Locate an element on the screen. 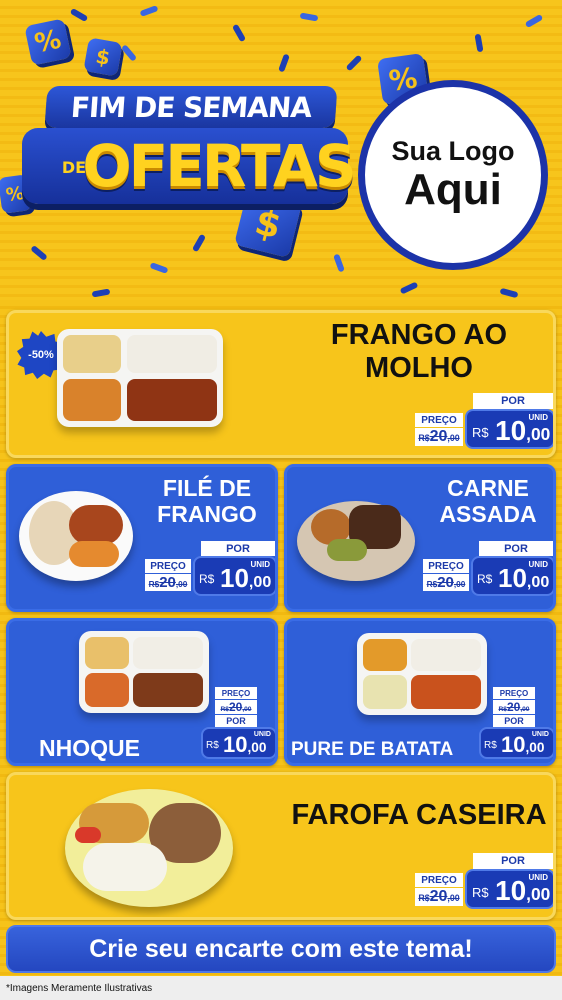 The width and height of the screenshot is (562, 1000). title-ofertas: OFERTAS is located at coordinates (219, 166).